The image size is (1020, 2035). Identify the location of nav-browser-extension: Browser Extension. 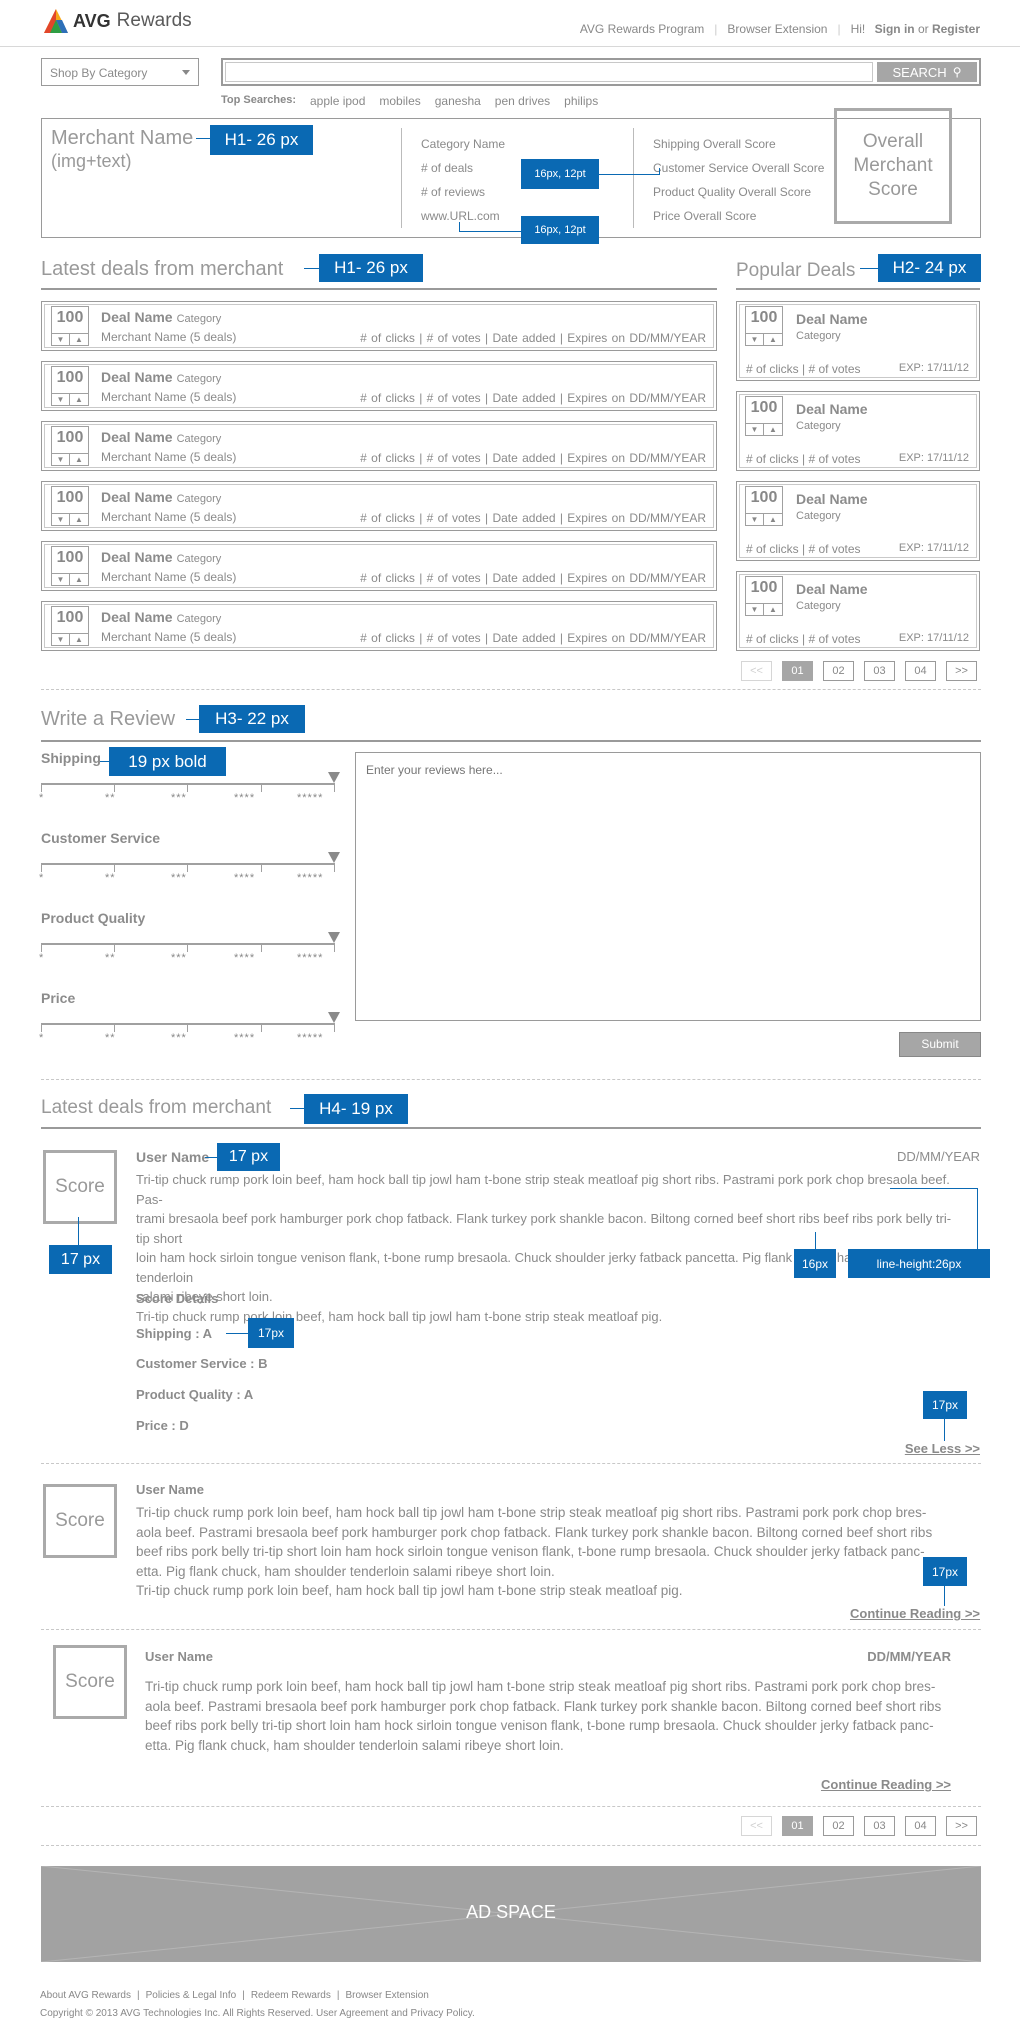
(777, 29).